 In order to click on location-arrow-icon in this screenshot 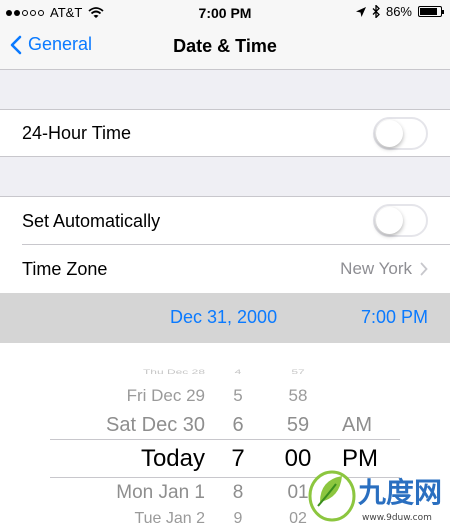, I will do `click(360, 11)`.